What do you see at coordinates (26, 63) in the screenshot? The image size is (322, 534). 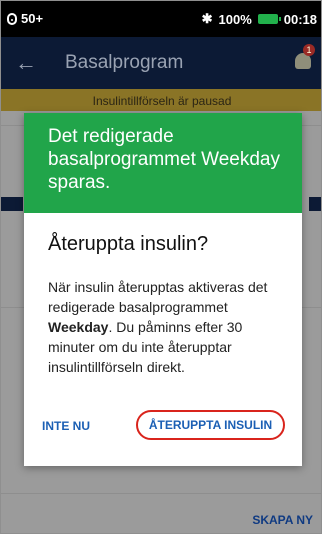 I see `arrow-left-icon: ←` at bounding box center [26, 63].